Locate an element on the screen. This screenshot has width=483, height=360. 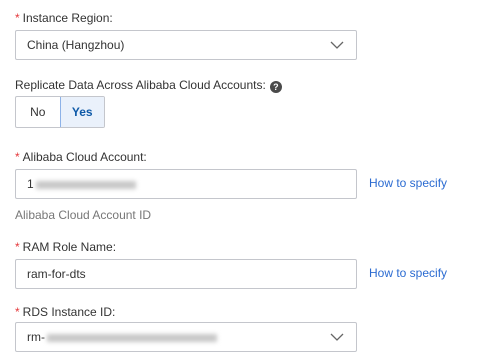
replicate-option-no: No is located at coordinates (38, 112).